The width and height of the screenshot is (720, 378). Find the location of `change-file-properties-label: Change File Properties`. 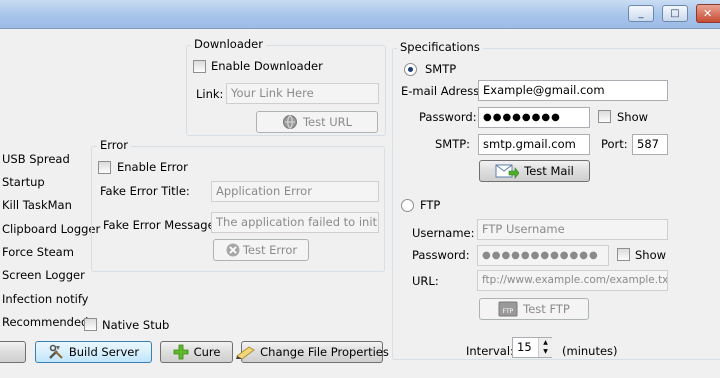

change-file-properties-label: Change File Properties is located at coordinates (324, 352).